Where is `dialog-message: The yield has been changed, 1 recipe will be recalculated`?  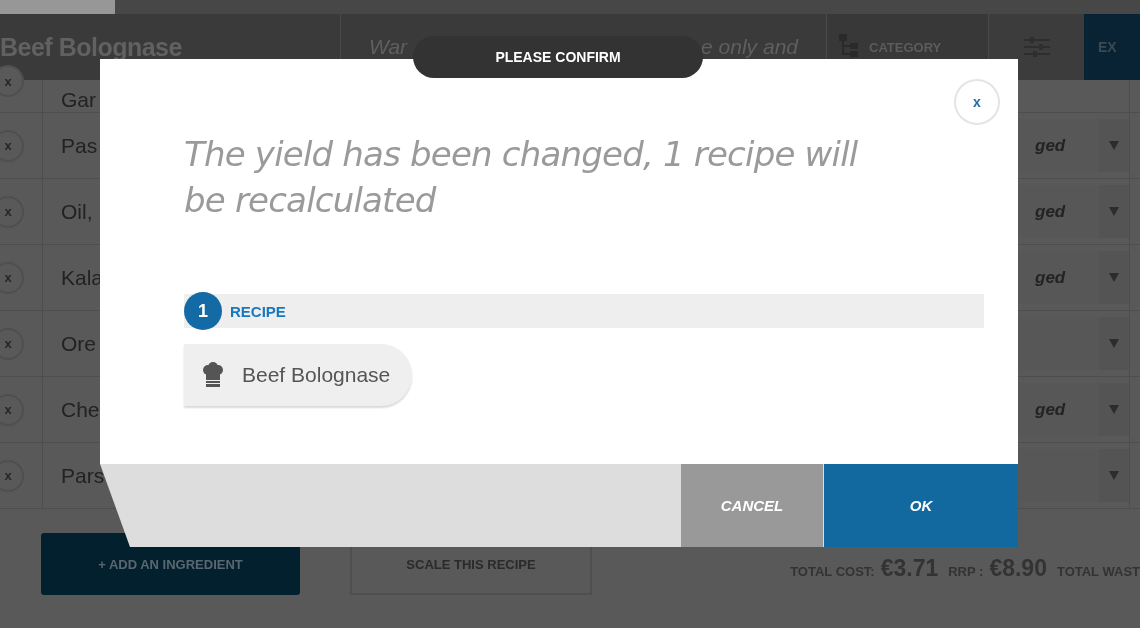 dialog-message: The yield has been changed, 1 recipe will be recalculated is located at coordinates (521, 177).